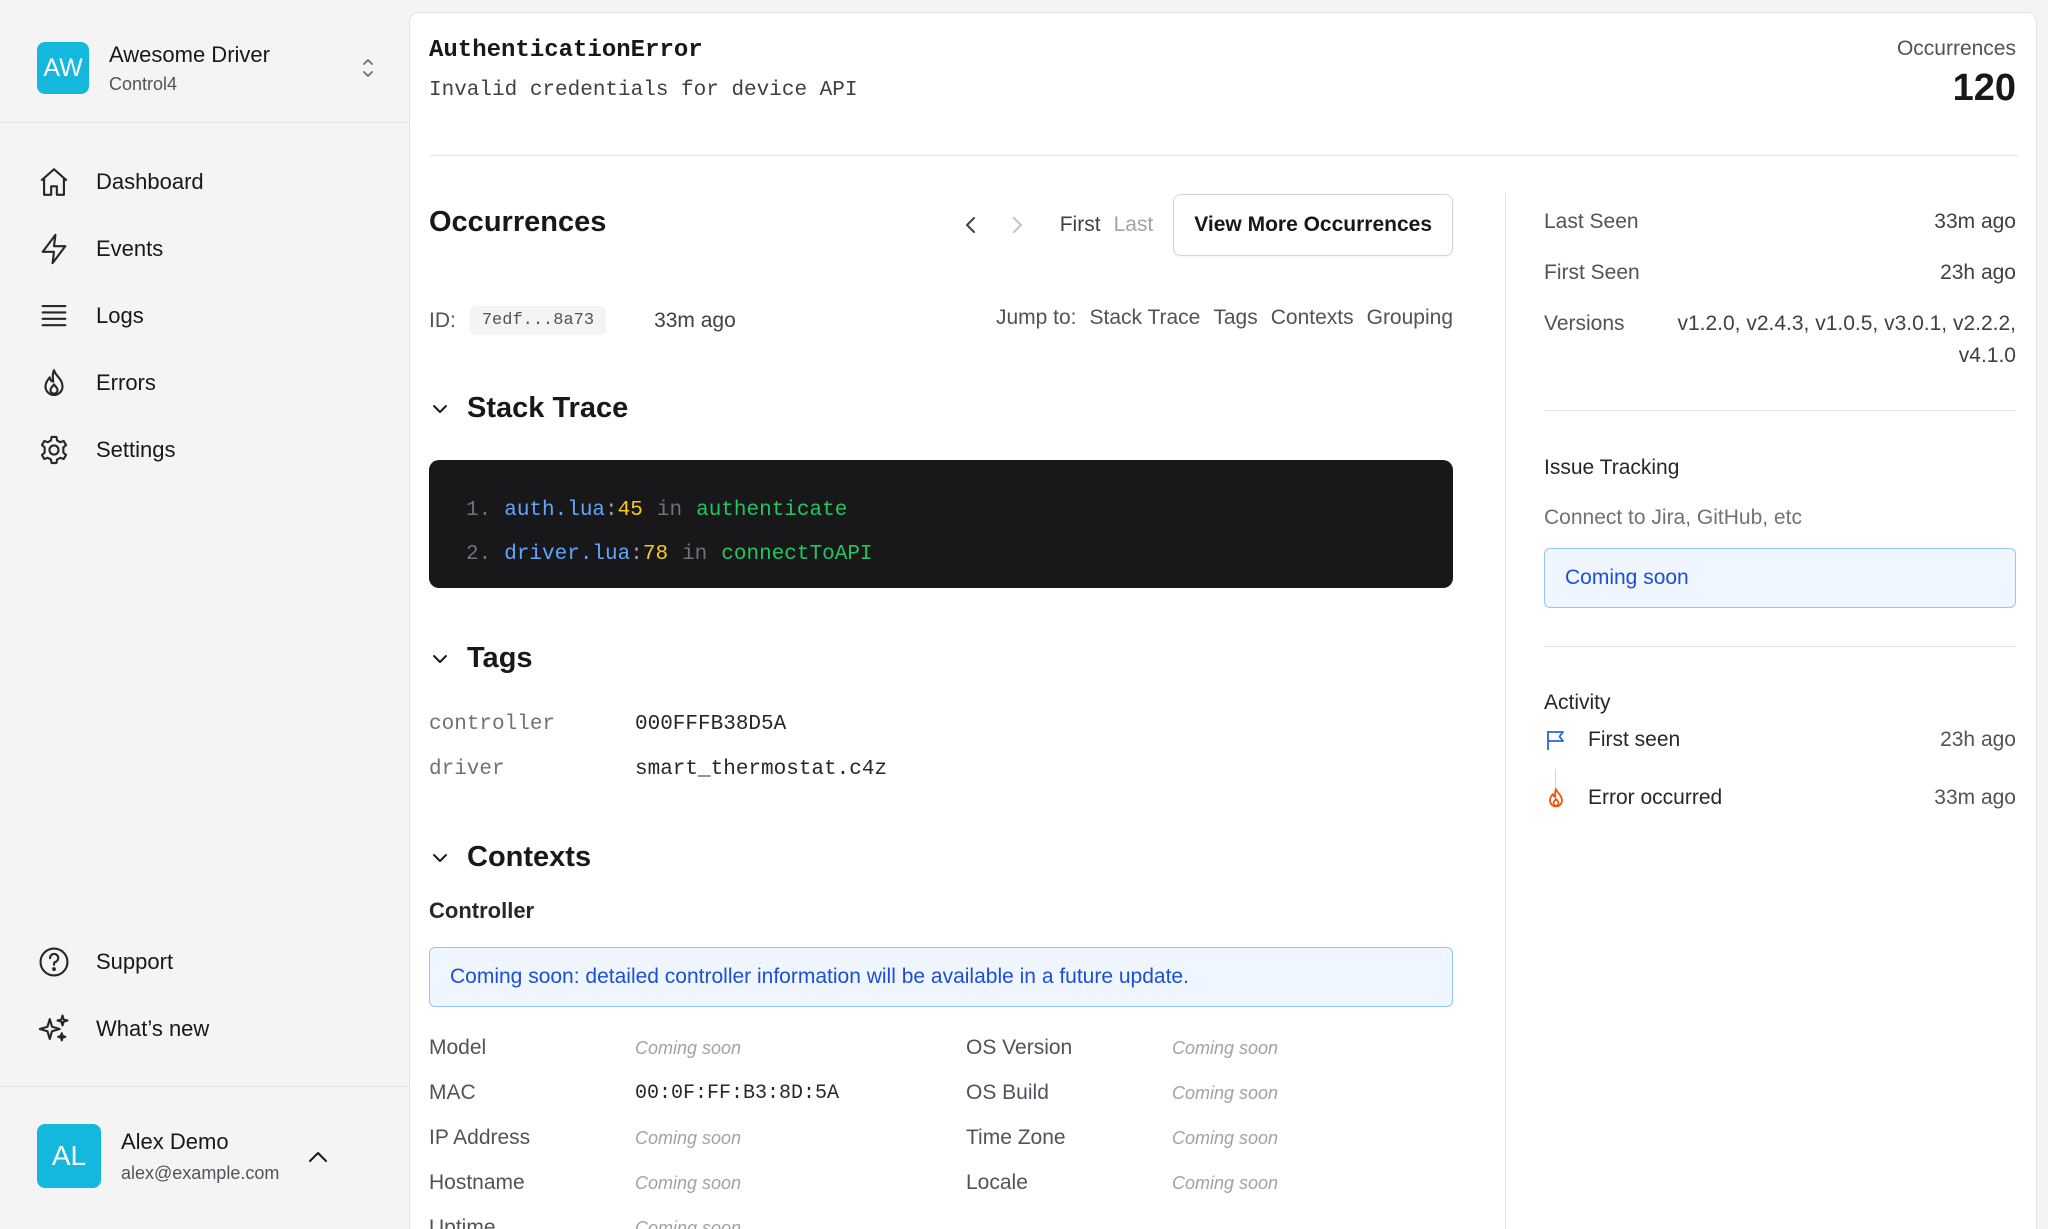  What do you see at coordinates (207, 181) in the screenshot?
I see `sidebar-item-dashboard: Dashboard` at bounding box center [207, 181].